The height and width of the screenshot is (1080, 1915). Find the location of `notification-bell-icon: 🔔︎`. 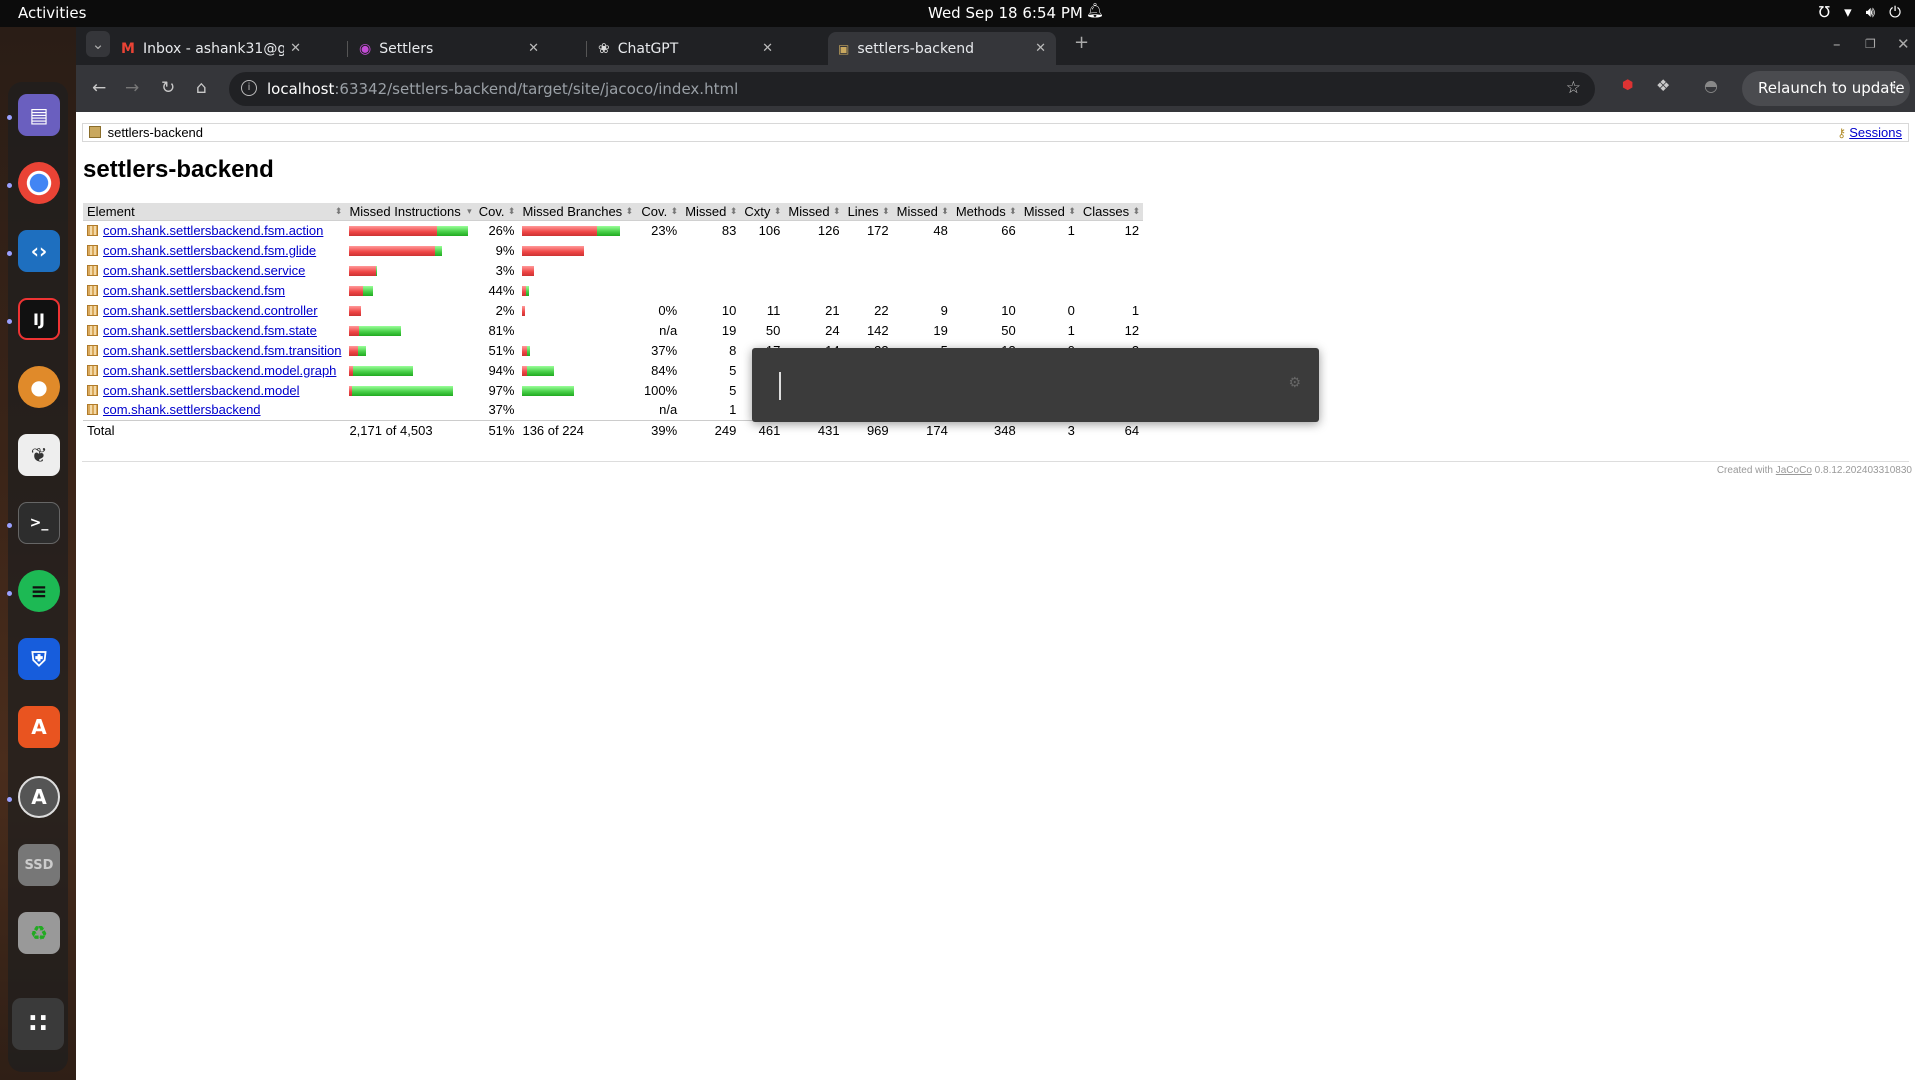

notification-bell-icon: 🔔︎ is located at coordinates (1095, 11).